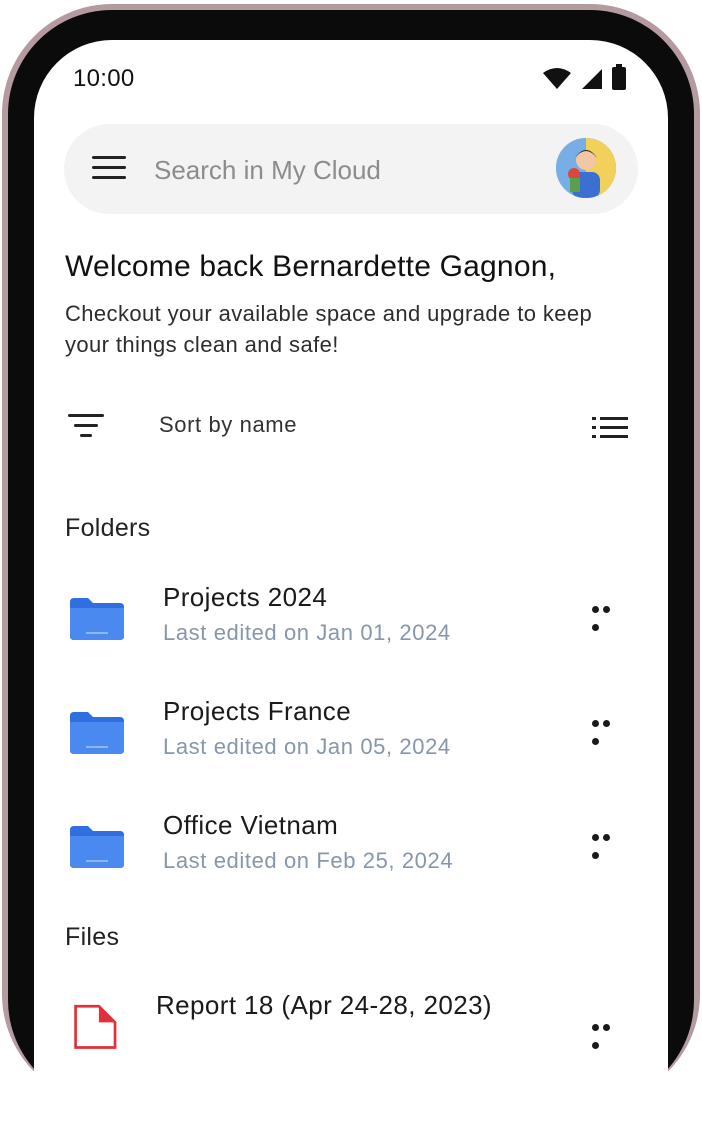 The height and width of the screenshot is (1140, 702). Describe the element at coordinates (348, 430) in the screenshot. I see `sort-row: Sort by name` at that location.